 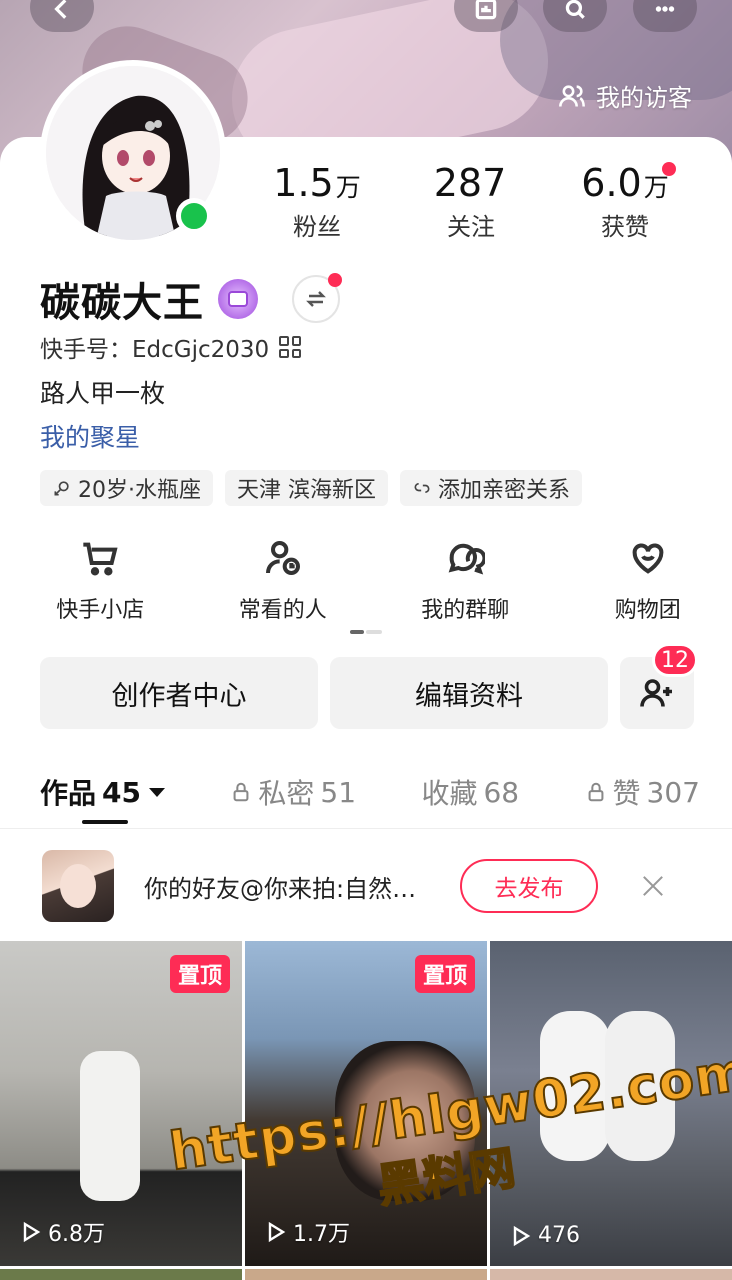 I want to click on shortcut-kuaishou-store: 快手小店, so click(x=100, y=581).